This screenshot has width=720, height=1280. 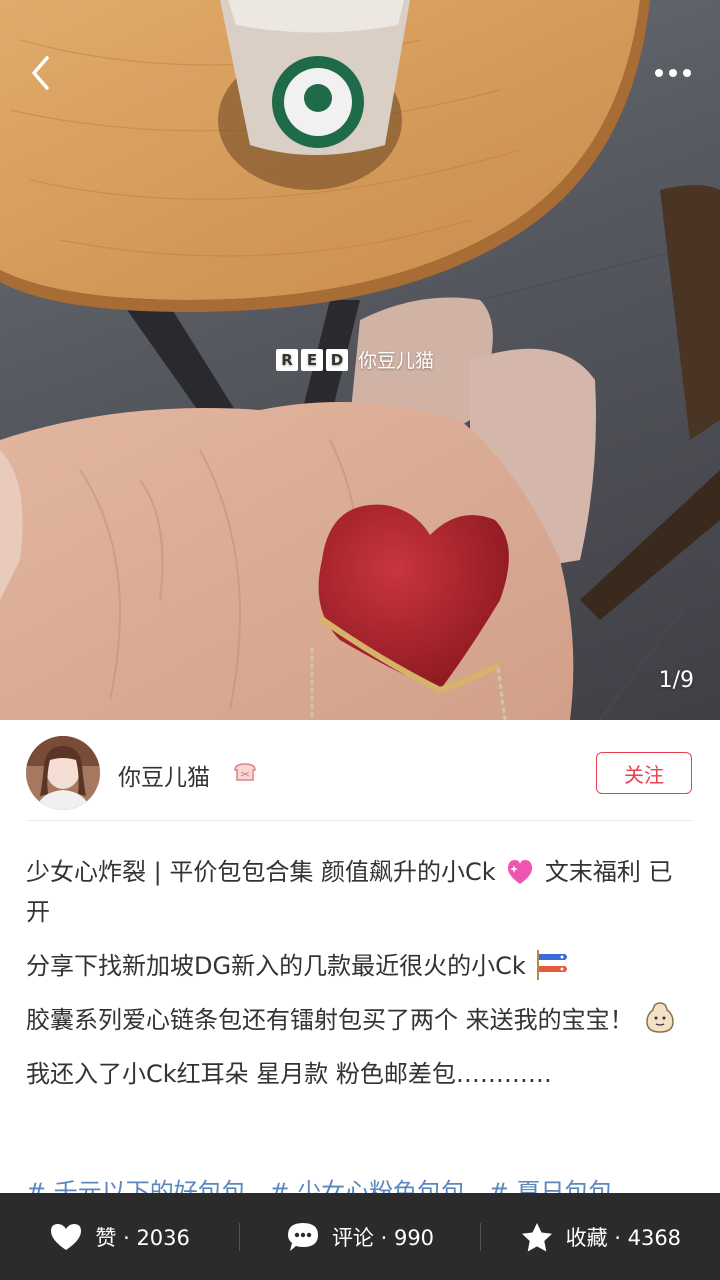 I want to click on chevron-left-icon, so click(x=40, y=73).